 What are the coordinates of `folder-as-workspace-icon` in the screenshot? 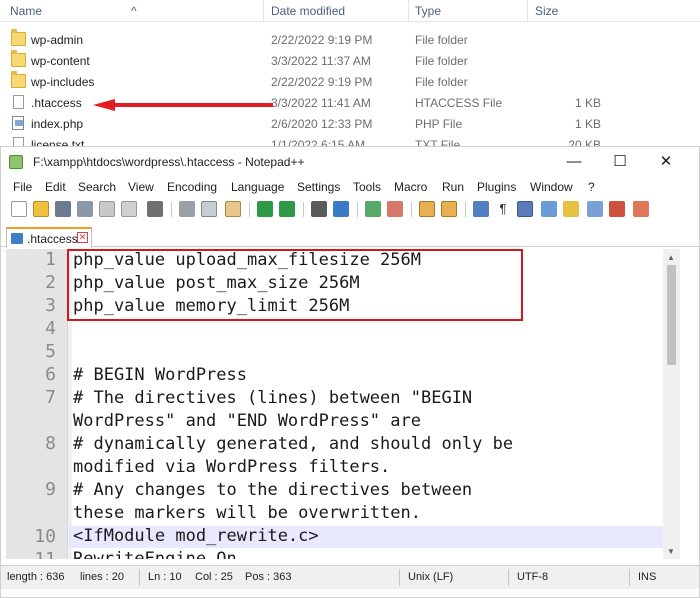 It's located at (595, 209).